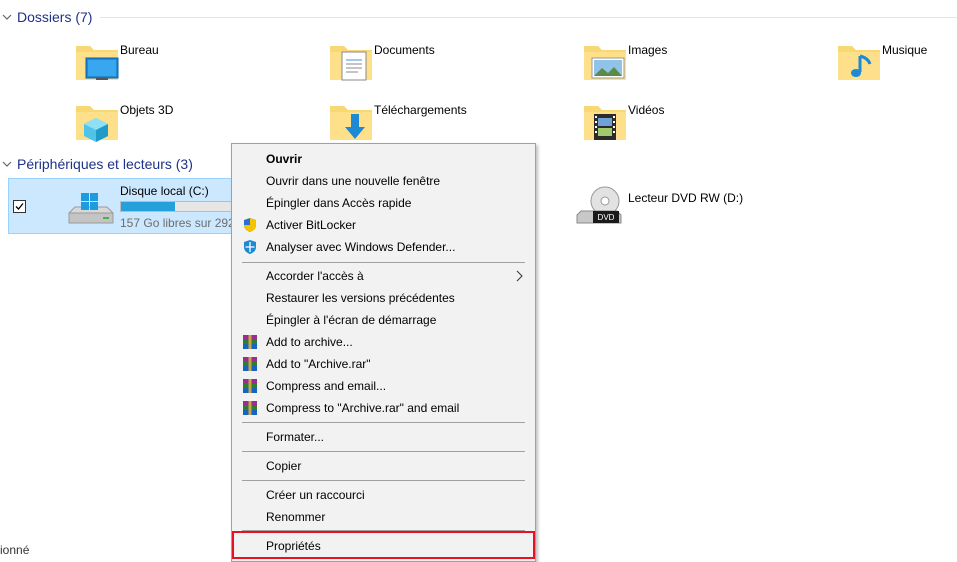  I want to click on music-folder-icon, so click(859, 63).